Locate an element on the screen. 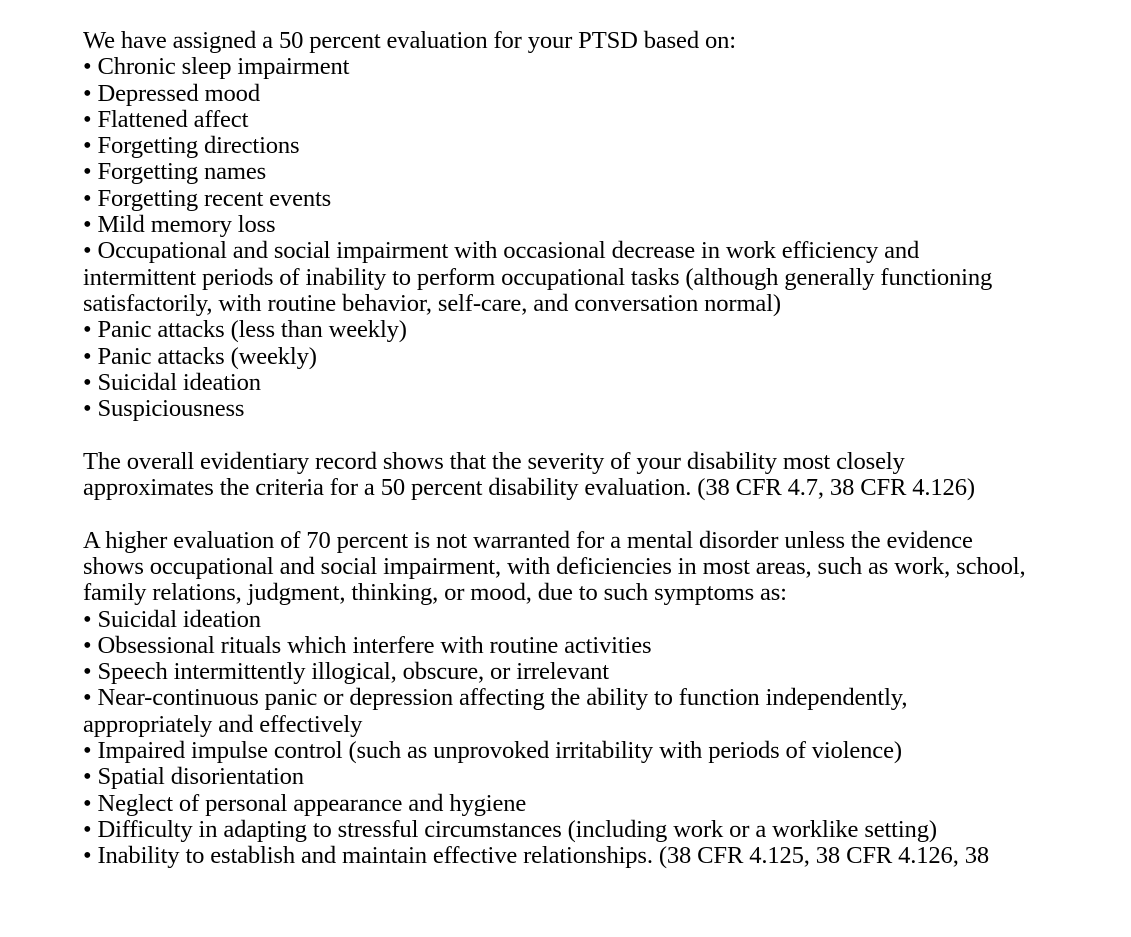 This screenshot has width=1131, height=937. criteria-item-text: Panic attacks (less than weekly) is located at coordinates (603, 329).